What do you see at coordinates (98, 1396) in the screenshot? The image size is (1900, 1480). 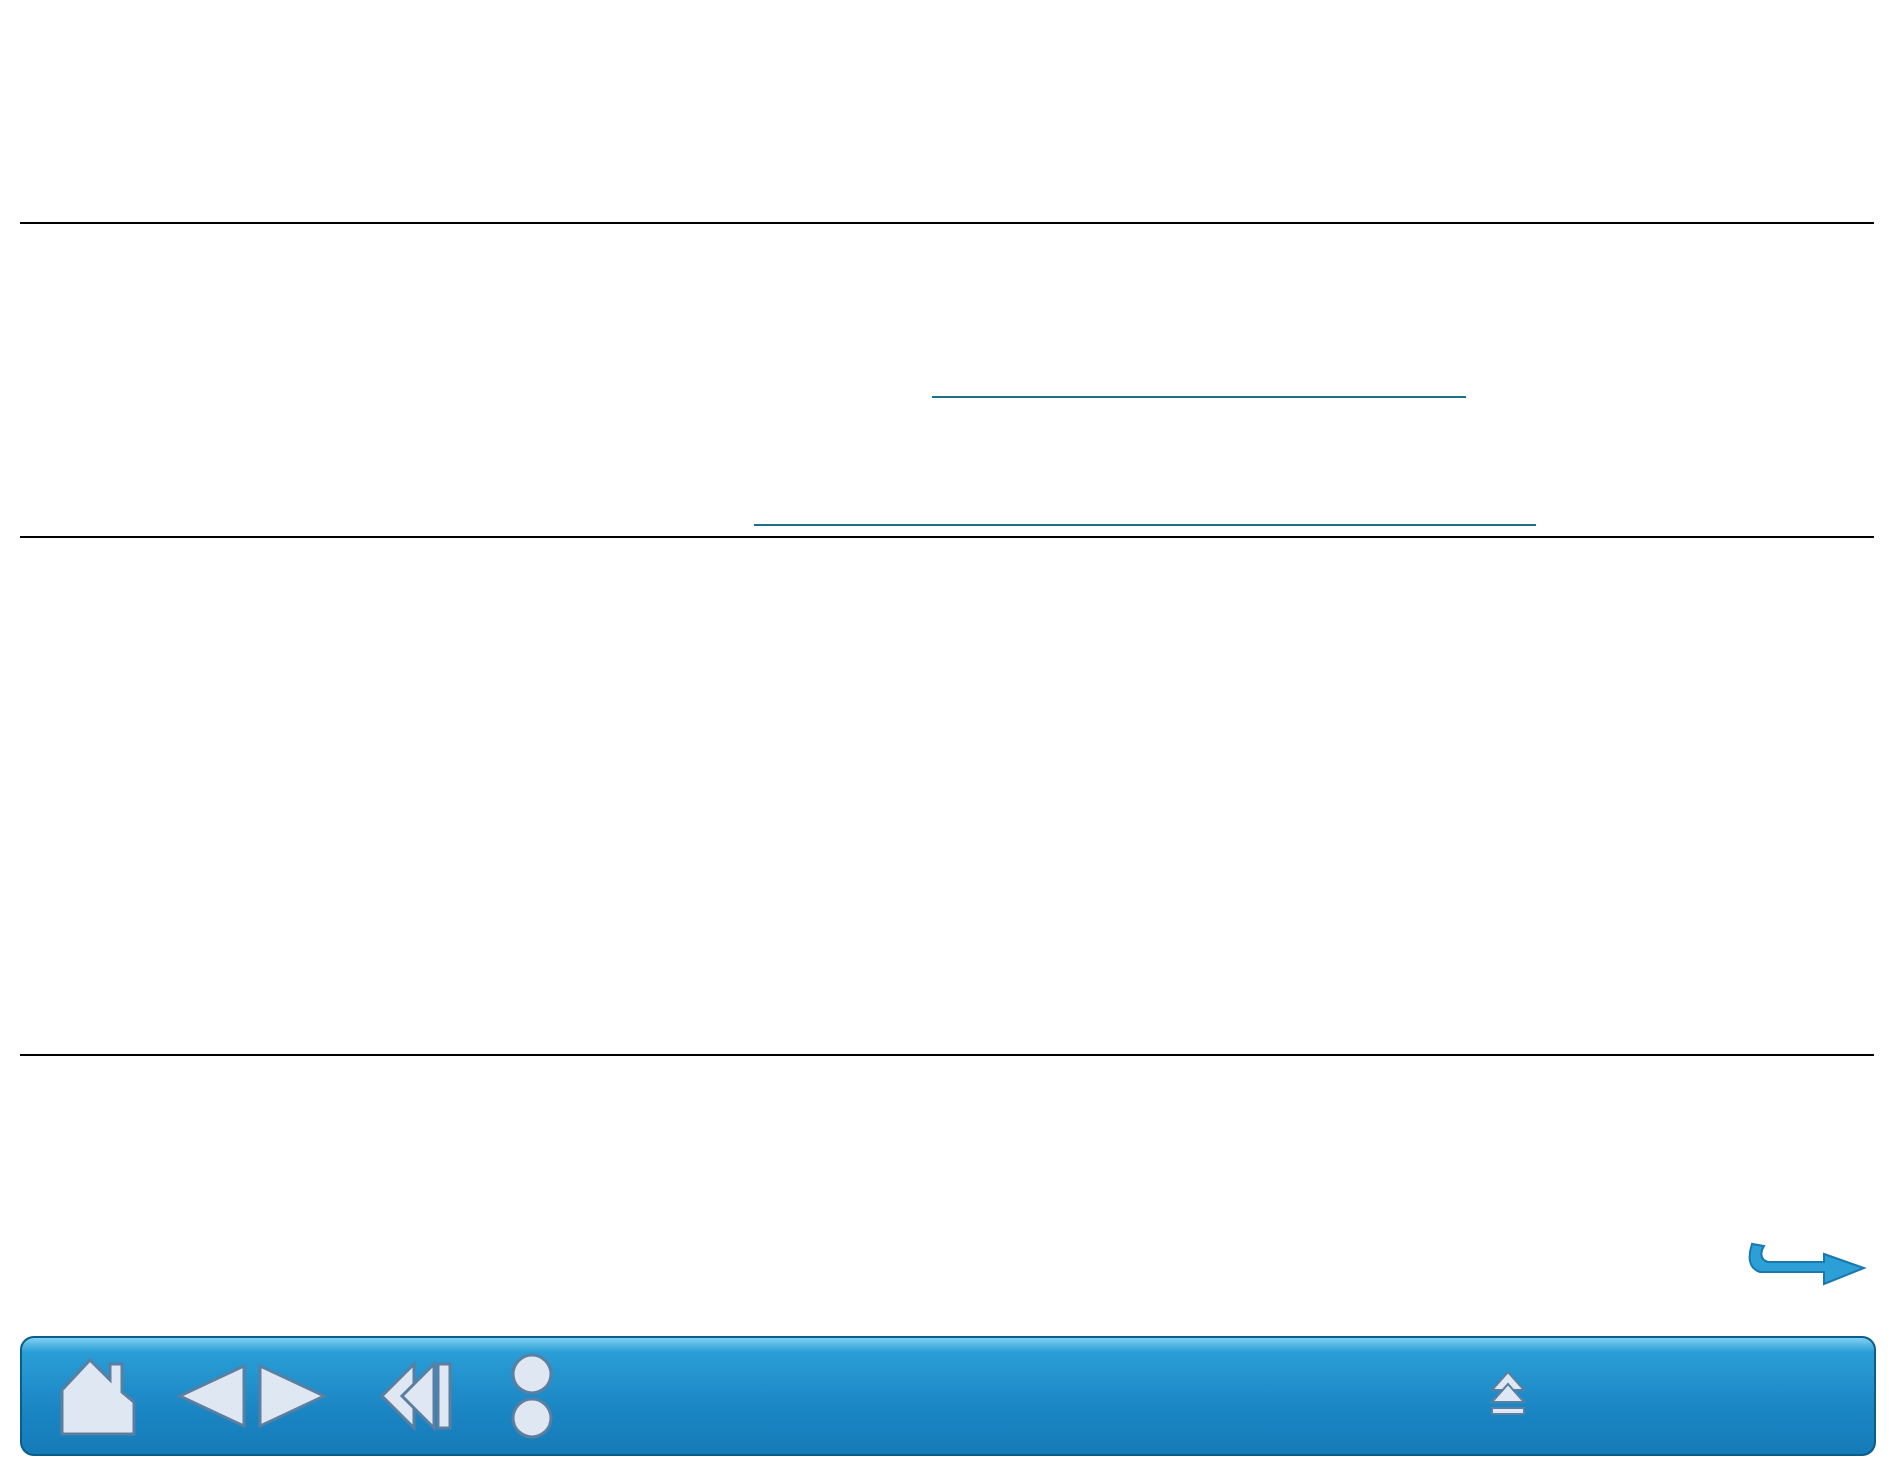 I see `home-icon` at bounding box center [98, 1396].